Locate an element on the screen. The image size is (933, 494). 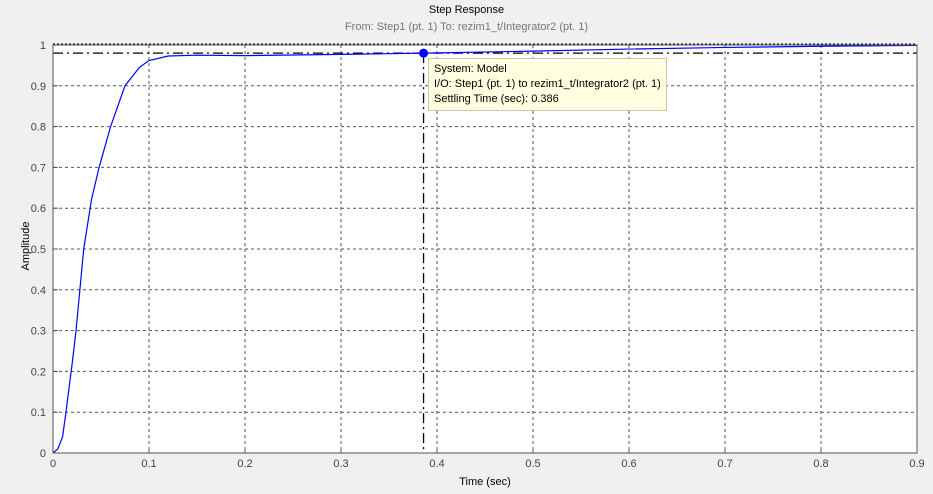
y-tick-label: 0.9 is located at coordinates (38, 87).